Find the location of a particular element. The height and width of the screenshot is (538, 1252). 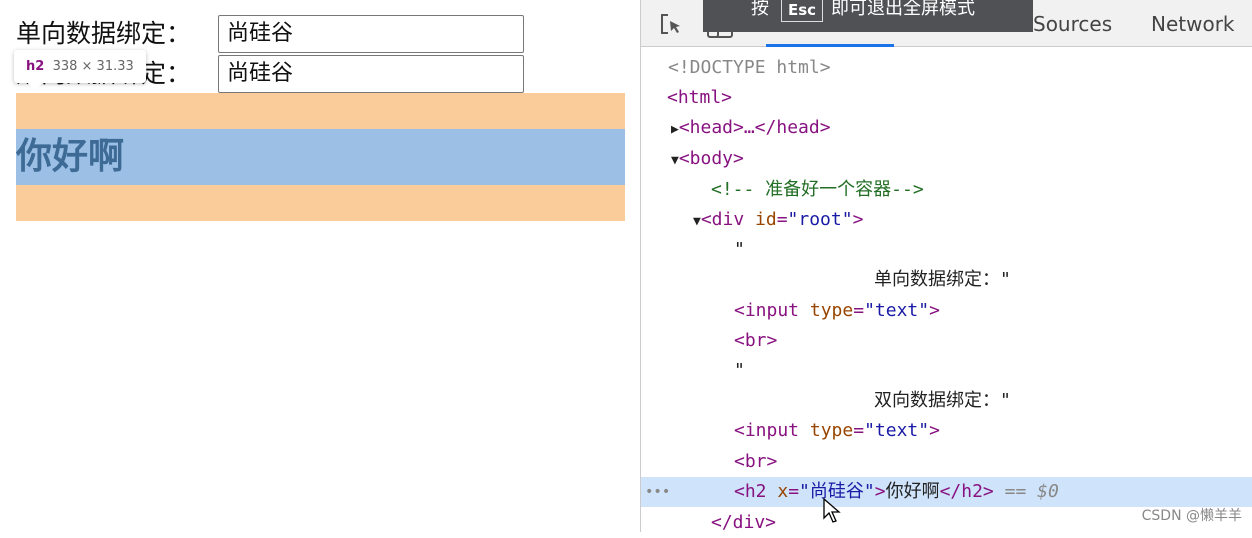

esc-key: Esc is located at coordinates (802, 11).